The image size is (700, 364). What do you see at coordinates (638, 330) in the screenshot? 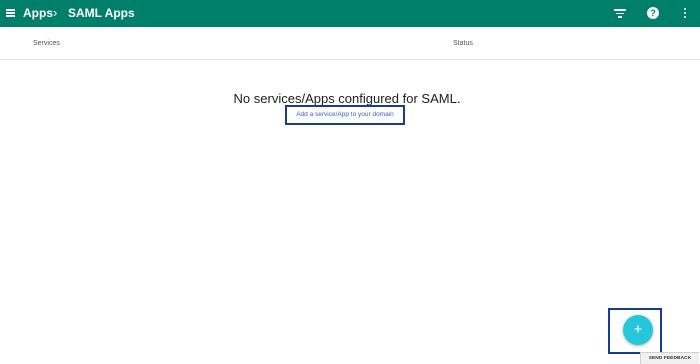
I see `add-fab-button: +` at bounding box center [638, 330].